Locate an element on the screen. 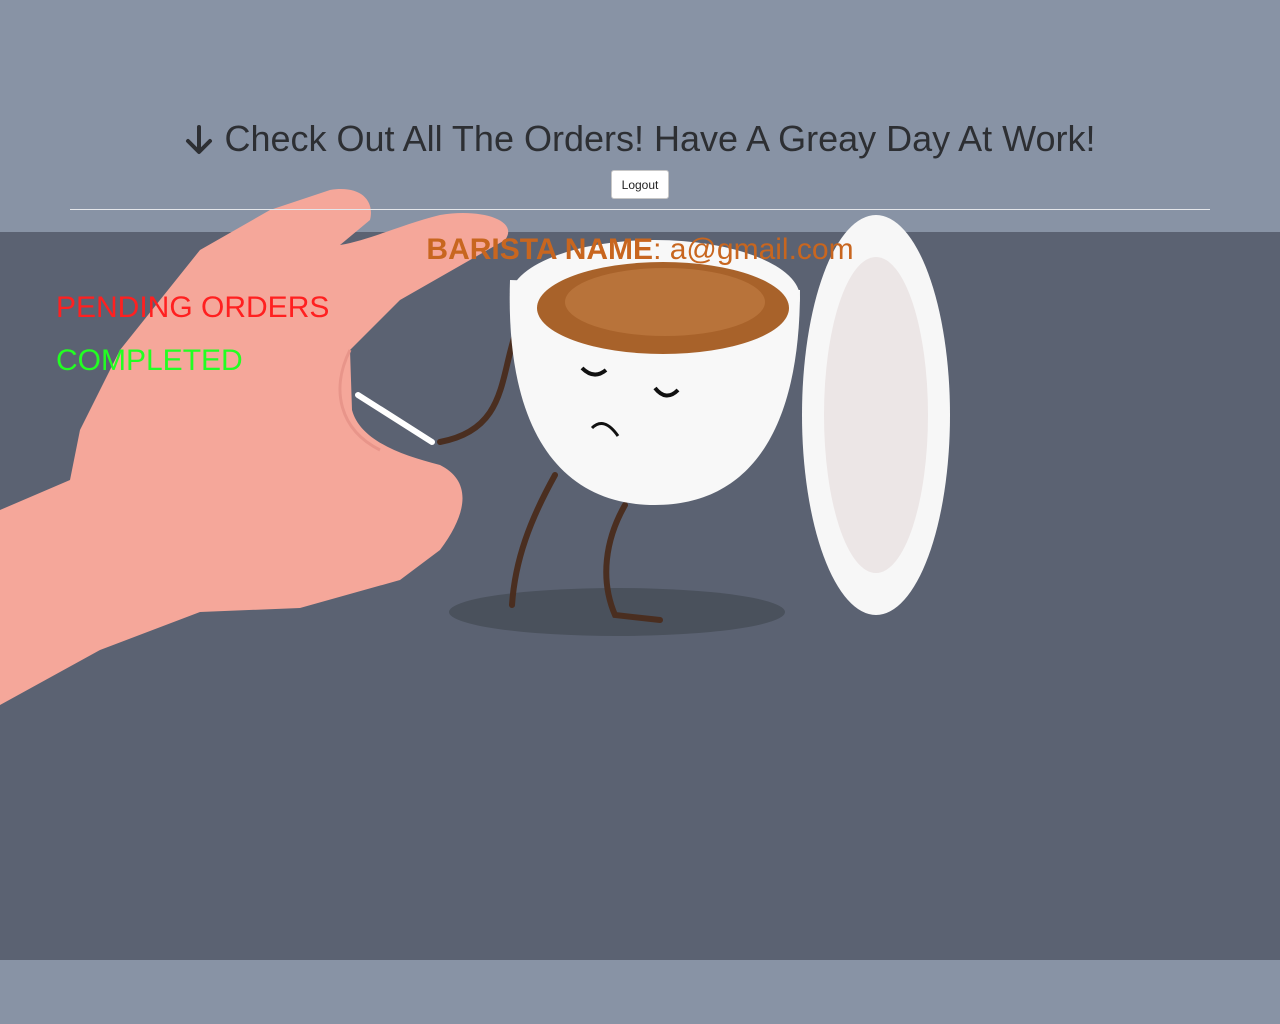 The width and height of the screenshot is (1280, 1024). barista-email: a@gmail.com is located at coordinates (761, 249).